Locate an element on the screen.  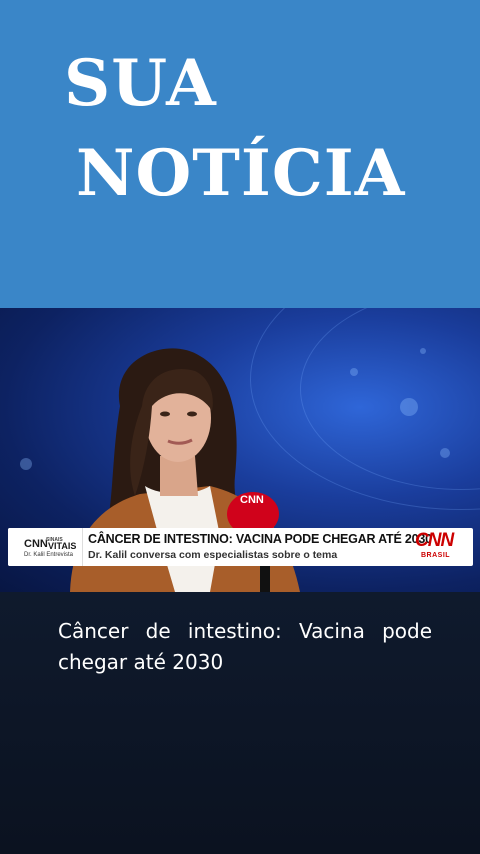
program-branding: CNN SINAIS VITAIS Dr. Kalil Entrevista is located at coordinates (45, 547).